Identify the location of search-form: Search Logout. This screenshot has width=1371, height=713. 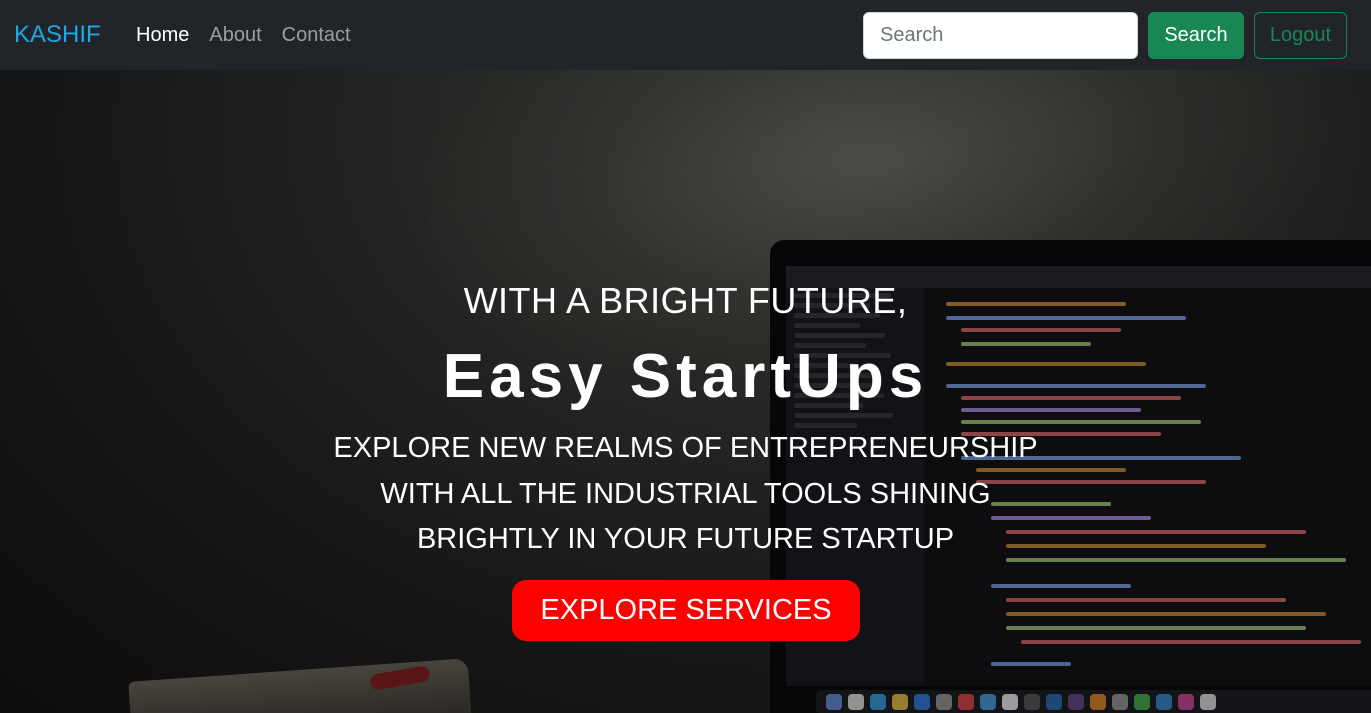
(1105, 35).